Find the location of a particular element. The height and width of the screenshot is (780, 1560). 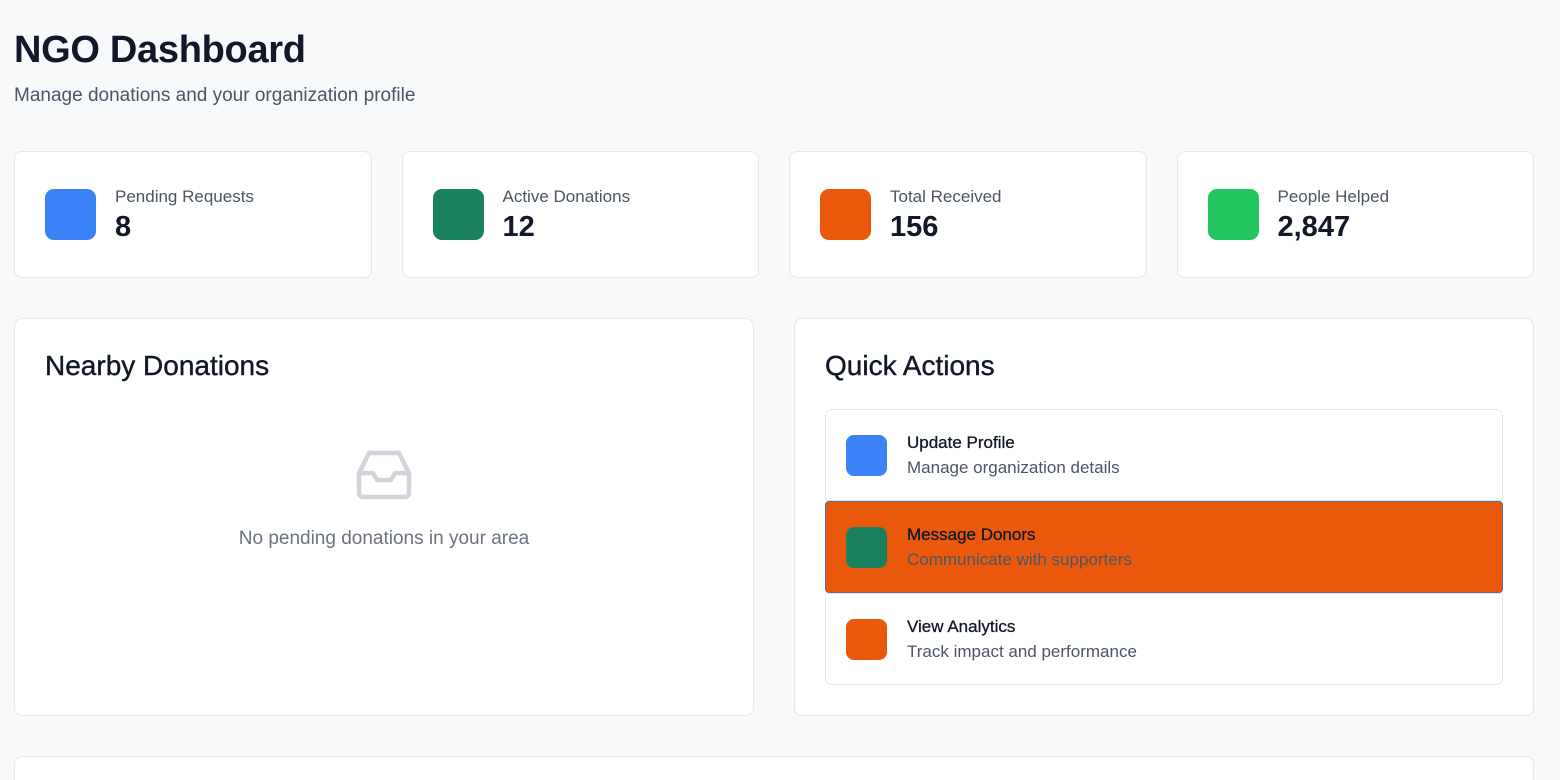

stat-value: 156 is located at coordinates (914, 226).